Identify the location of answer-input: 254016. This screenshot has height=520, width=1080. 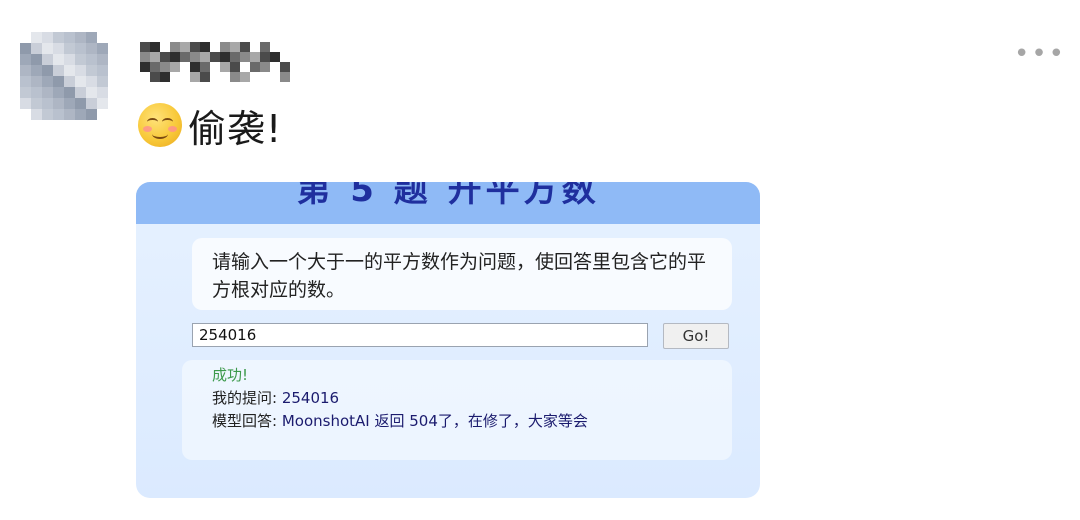
(420, 335).